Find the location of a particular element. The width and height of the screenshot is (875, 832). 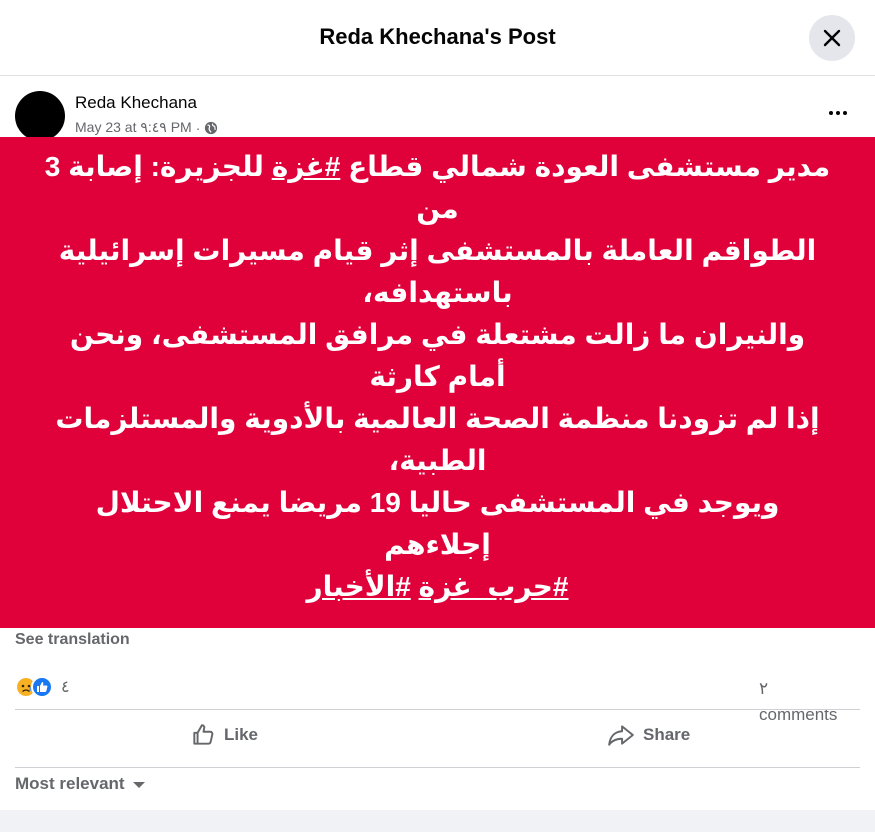

comments-area-edge is located at coordinates (437, 821).